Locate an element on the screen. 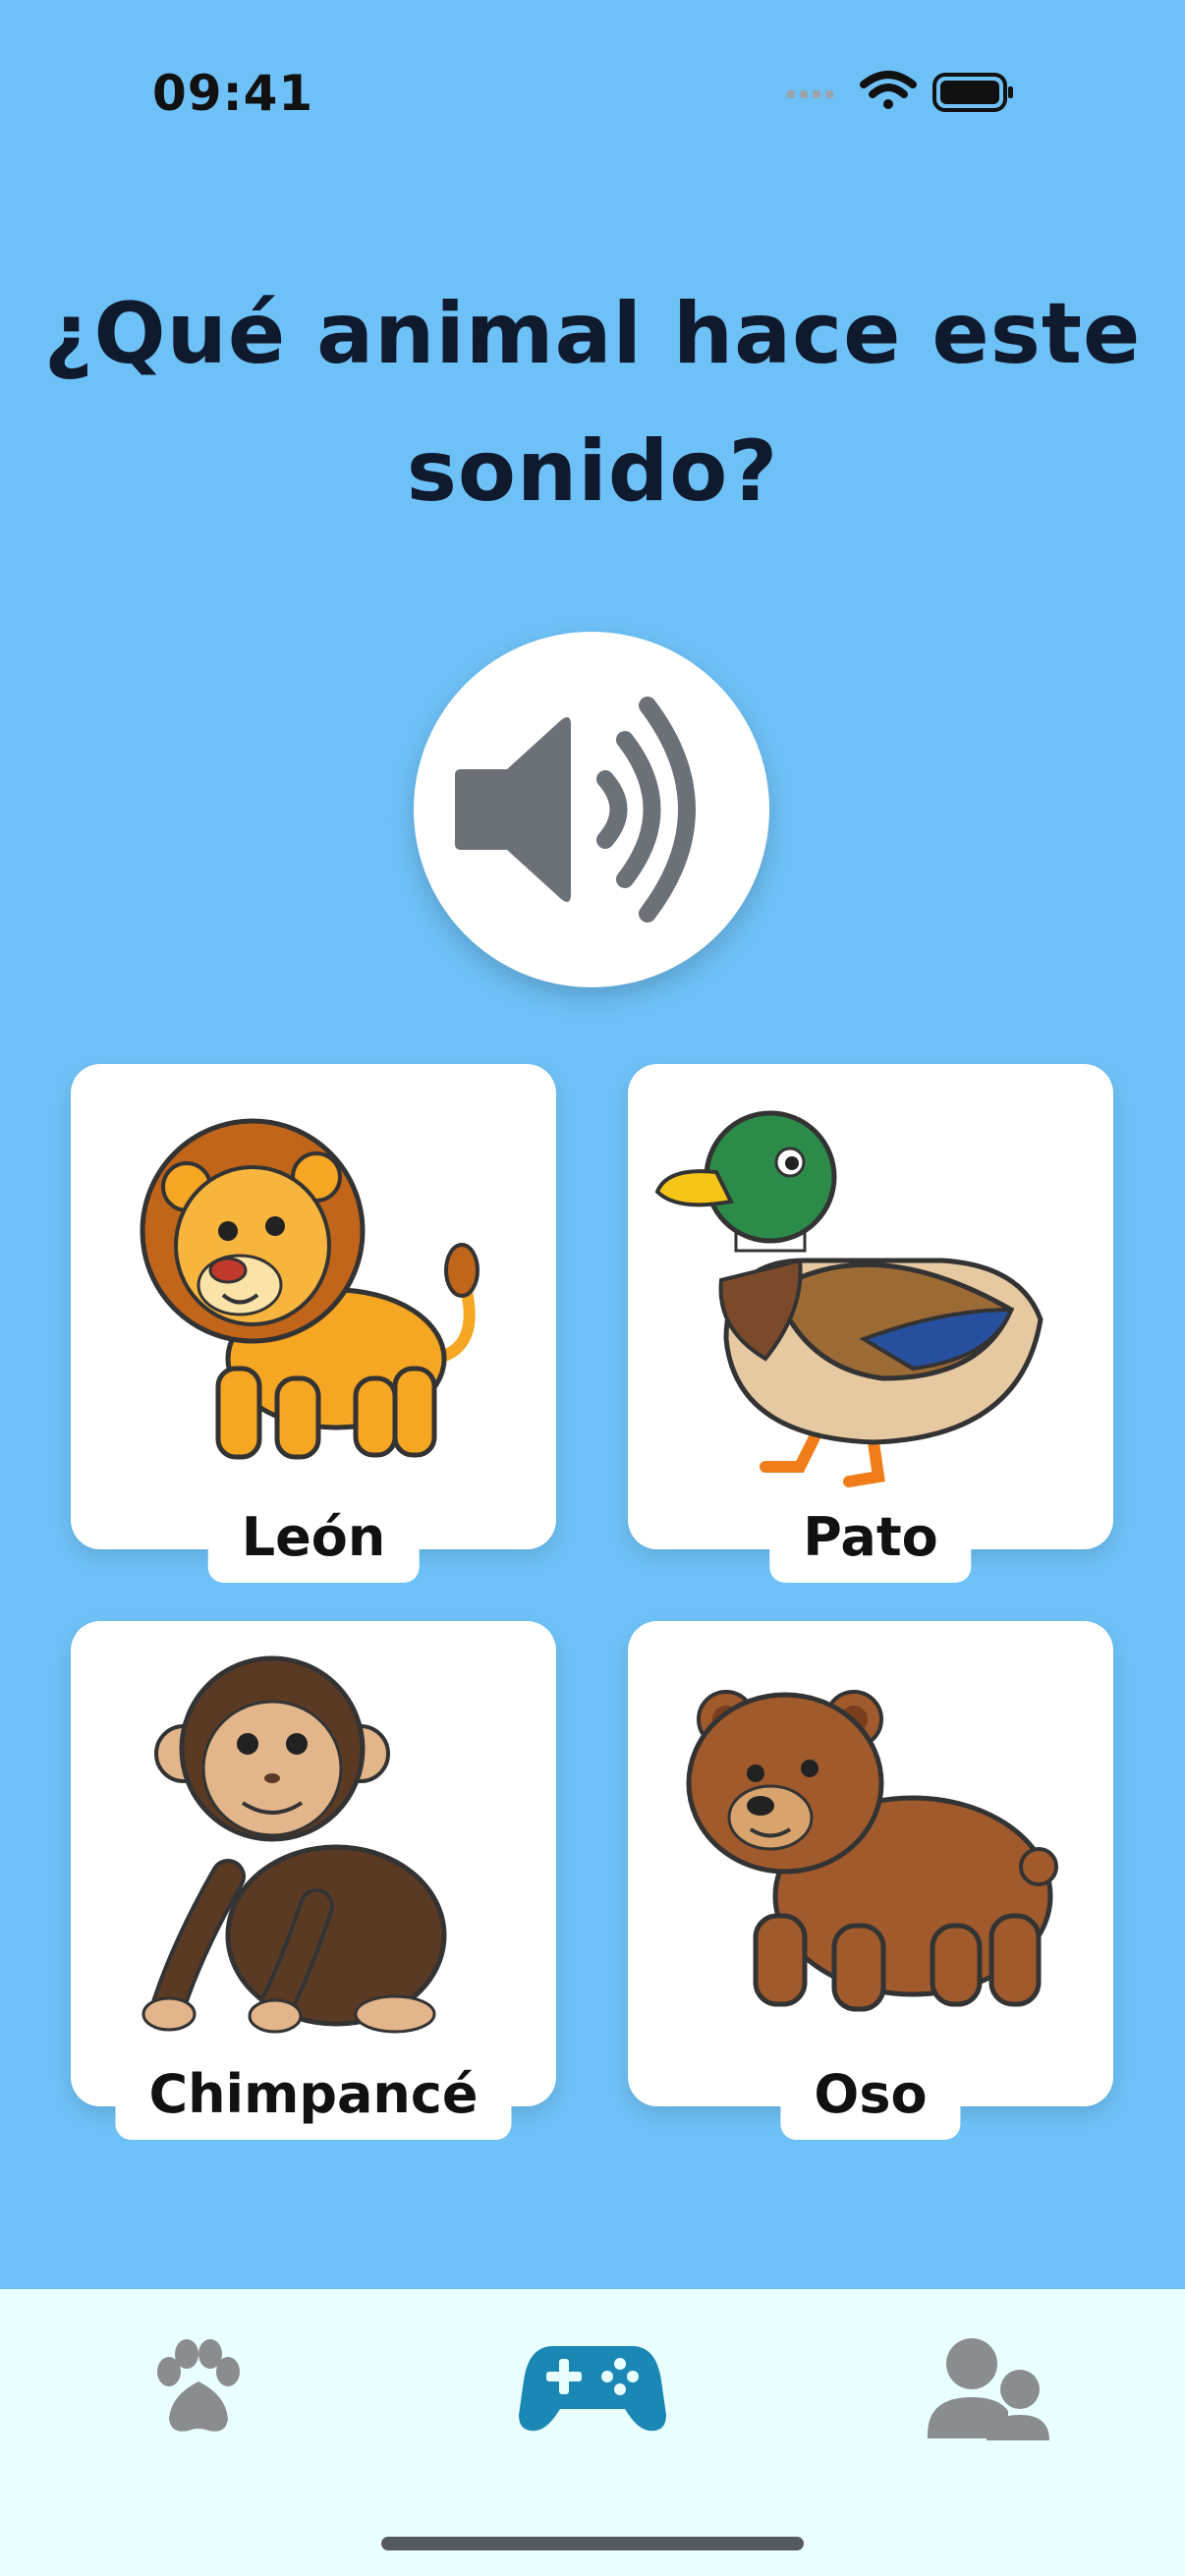 This screenshot has width=1185, height=2576. tab-bar is located at coordinates (592, 2432).